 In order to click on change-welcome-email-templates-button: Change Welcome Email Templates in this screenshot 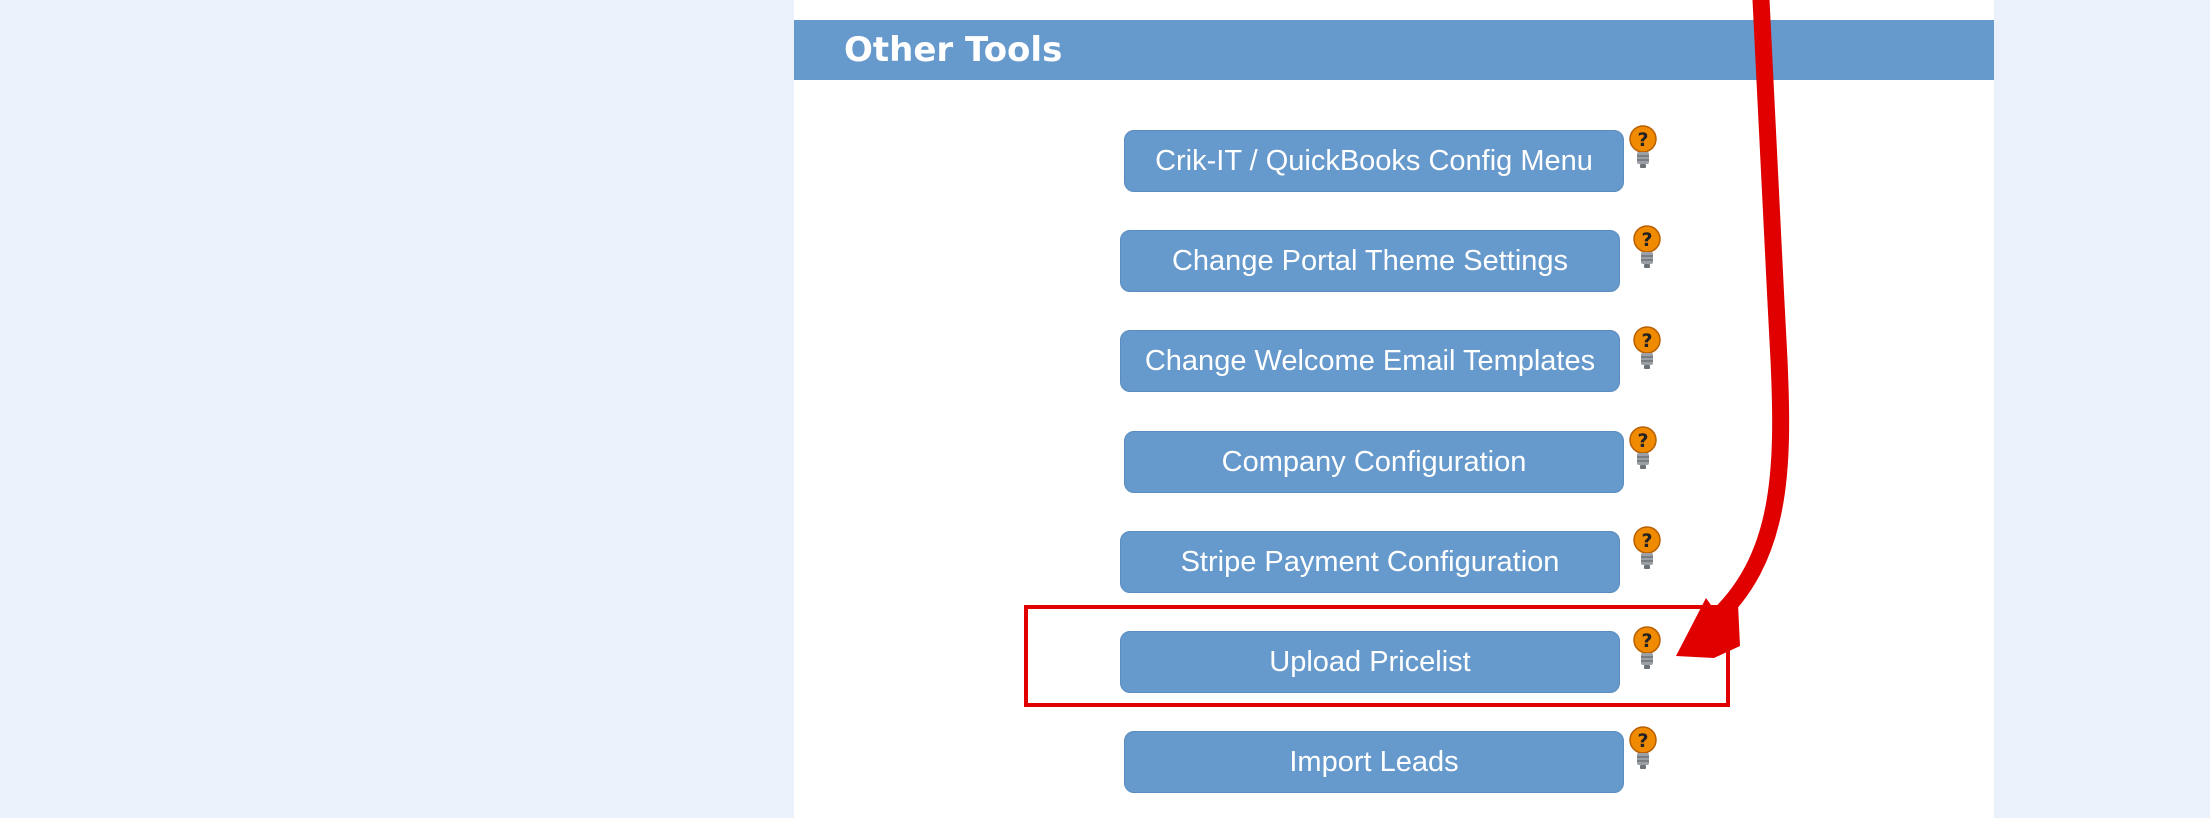, I will do `click(1370, 361)`.